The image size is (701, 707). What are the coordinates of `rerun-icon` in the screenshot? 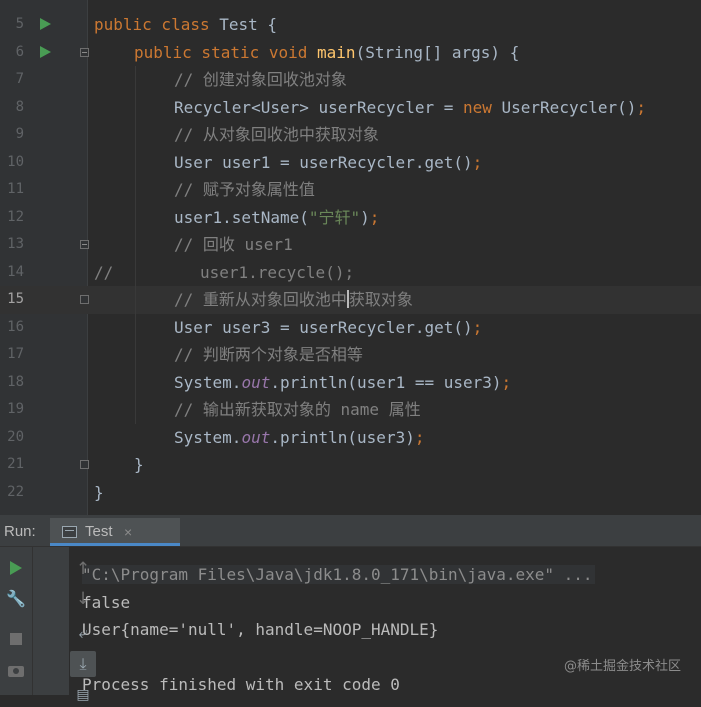 It's located at (16, 569).